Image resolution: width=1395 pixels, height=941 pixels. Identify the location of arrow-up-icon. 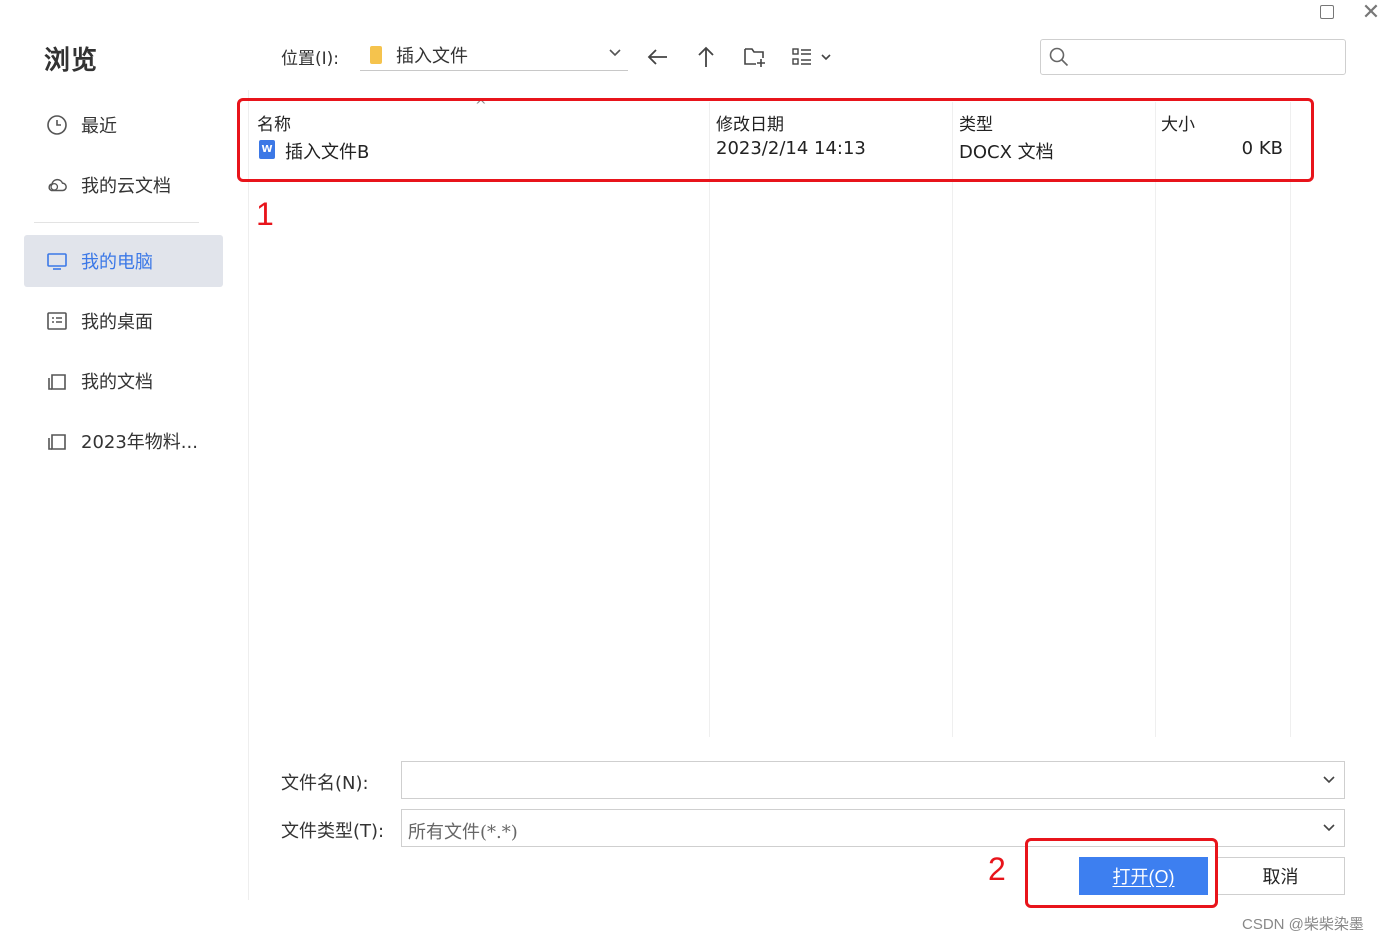
(706, 56).